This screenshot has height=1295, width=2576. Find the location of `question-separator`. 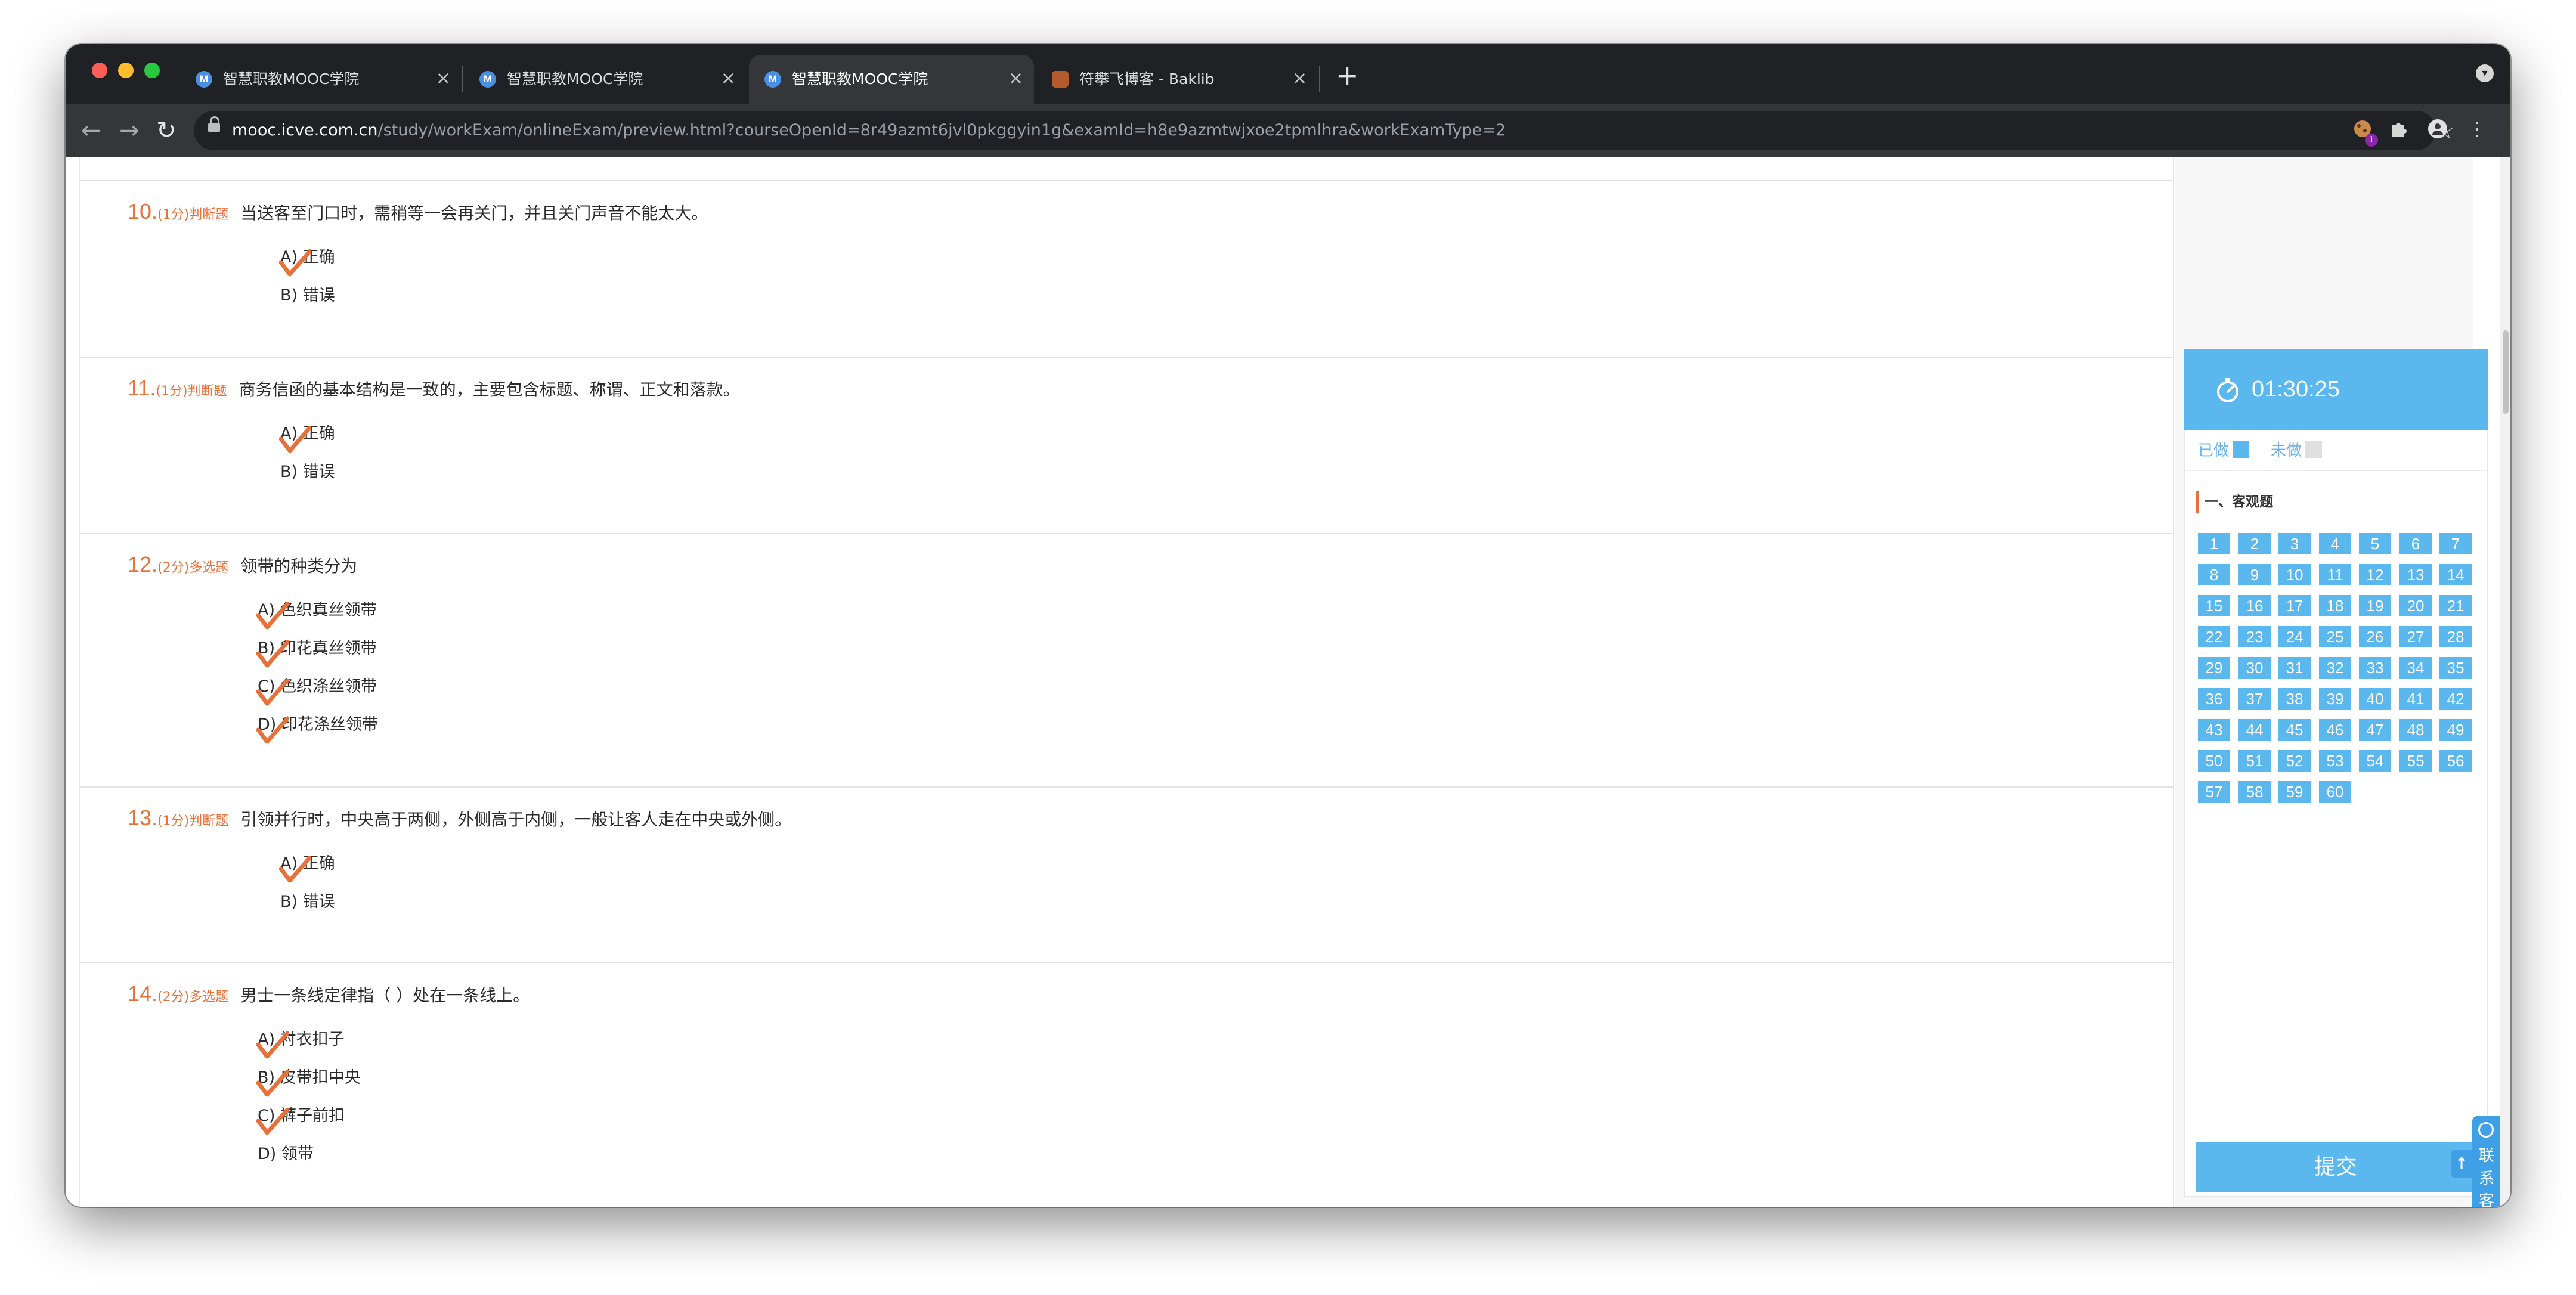

question-separator is located at coordinates (1126, 357).